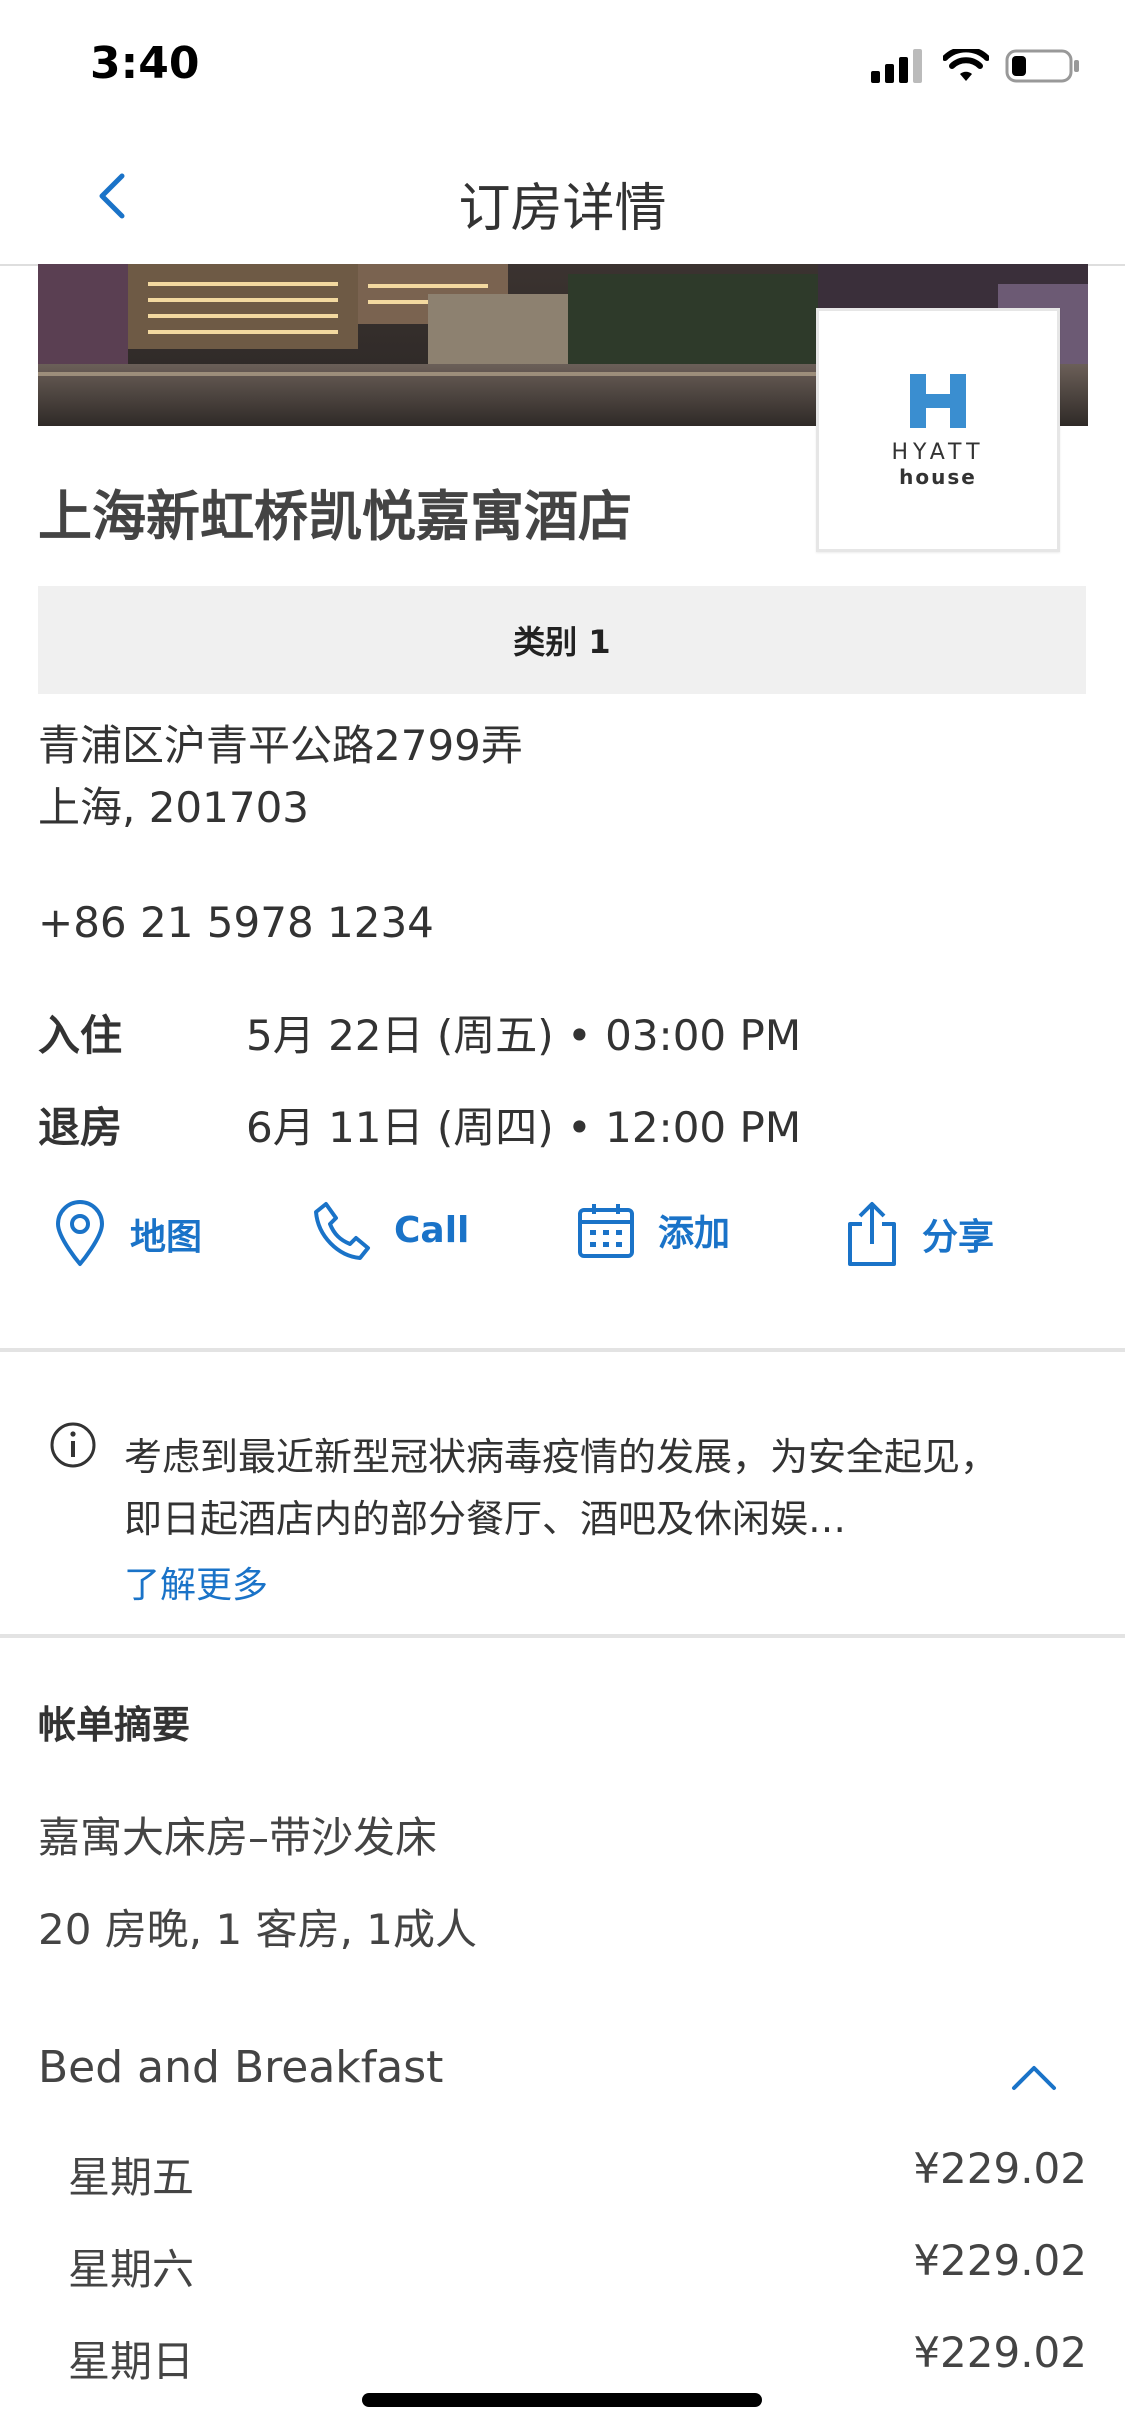  Describe the element at coordinates (919, 1234) in the screenshot. I see `share-button: 分享` at that location.